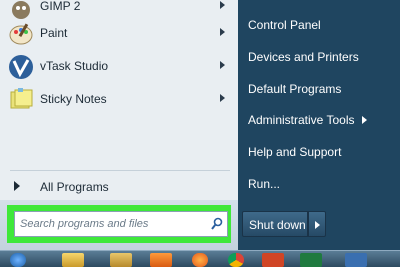 Image resolution: width=400 pixels, height=267 pixels. I want to click on search-icon, so click(217, 224).